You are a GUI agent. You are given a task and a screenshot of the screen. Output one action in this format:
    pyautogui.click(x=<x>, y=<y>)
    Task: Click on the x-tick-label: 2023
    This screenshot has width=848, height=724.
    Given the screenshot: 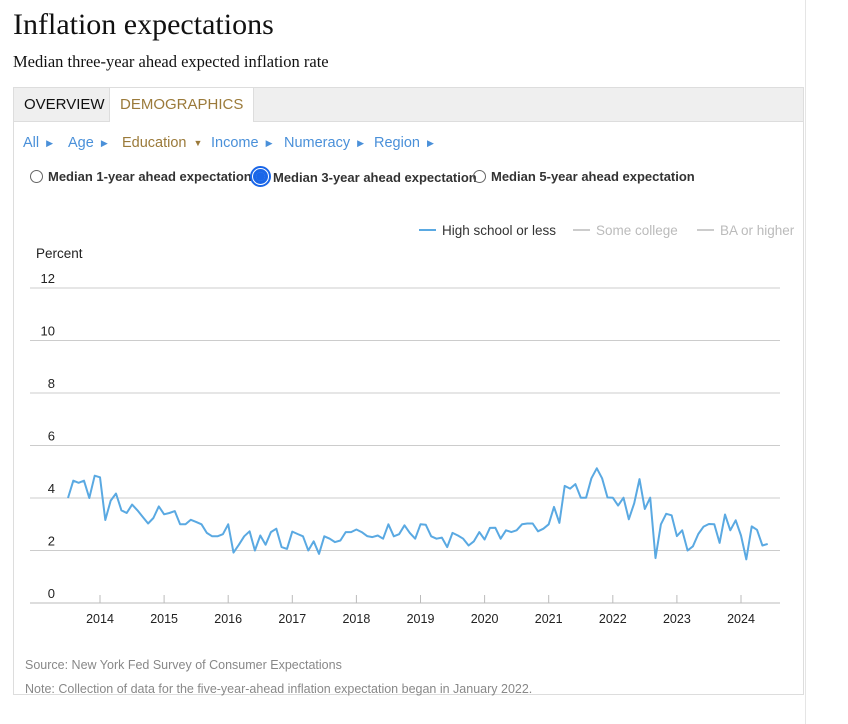 What is the action you would take?
    pyautogui.click(x=677, y=619)
    